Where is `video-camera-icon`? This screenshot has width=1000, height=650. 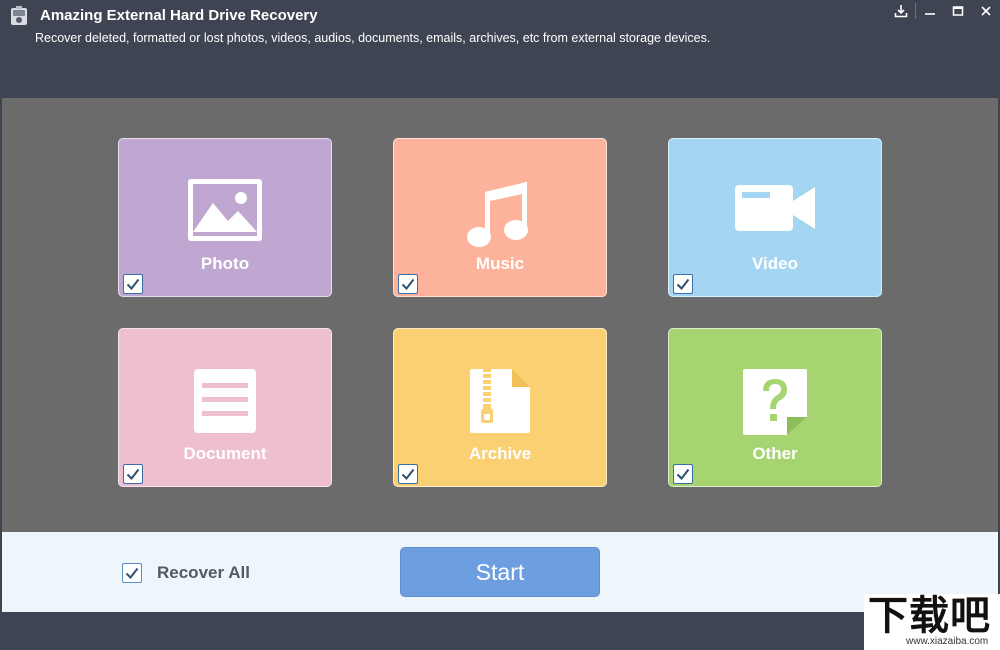 video-camera-icon is located at coordinates (775, 213).